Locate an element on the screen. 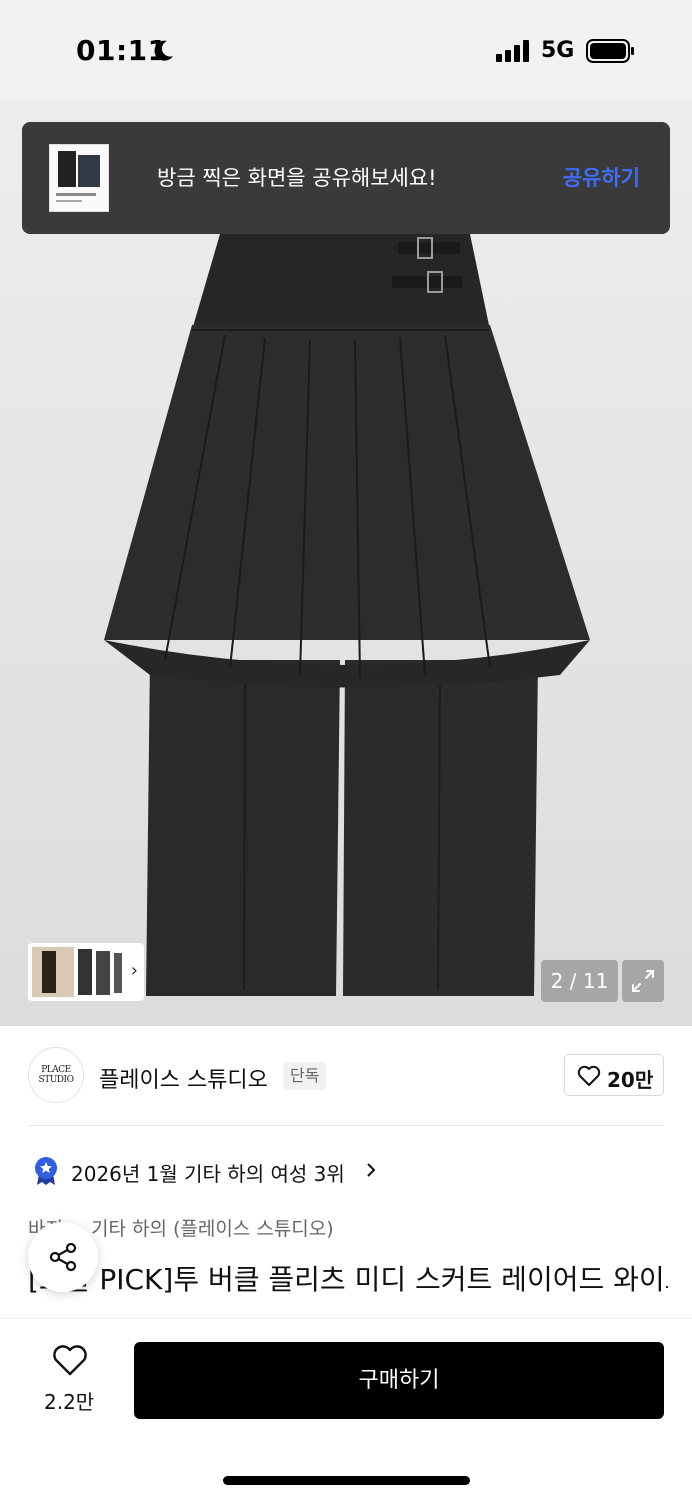 The width and height of the screenshot is (692, 1500). divider is located at coordinates (346, 1125).